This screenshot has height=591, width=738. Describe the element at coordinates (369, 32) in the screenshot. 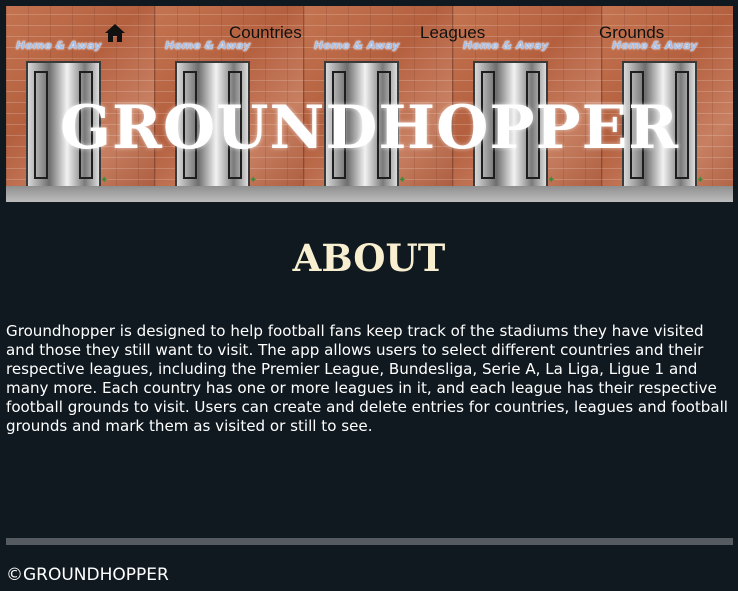

I see `main-nav: Countries Leagues Grounds` at that location.